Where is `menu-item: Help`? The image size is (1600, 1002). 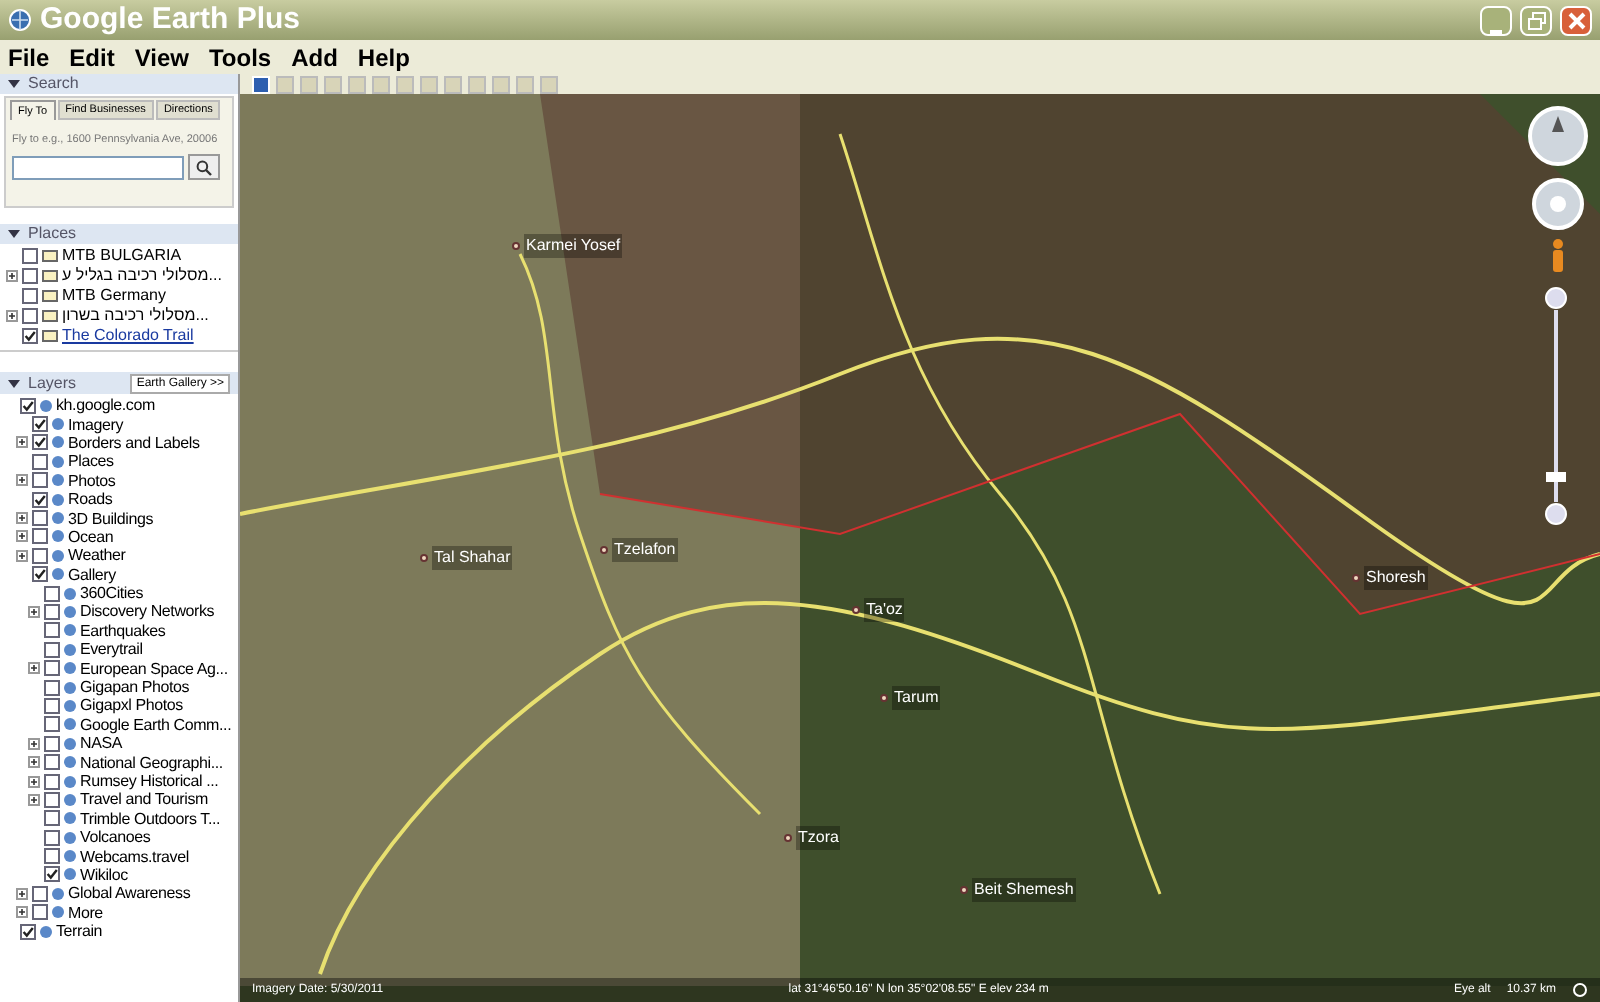
menu-item: Help is located at coordinates (383, 57).